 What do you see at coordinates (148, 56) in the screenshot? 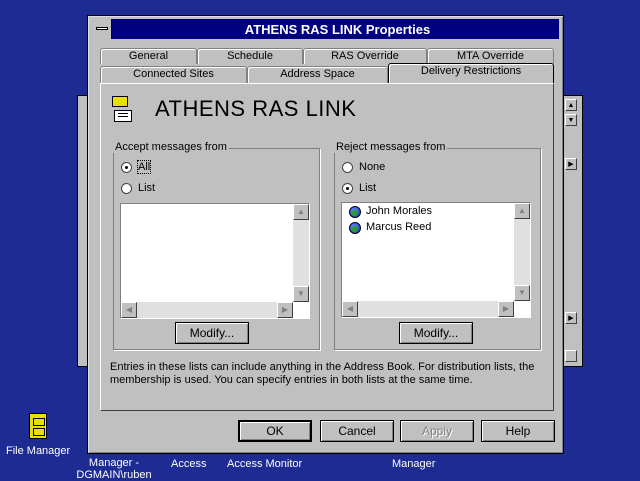
I see `tab-general: General` at bounding box center [148, 56].